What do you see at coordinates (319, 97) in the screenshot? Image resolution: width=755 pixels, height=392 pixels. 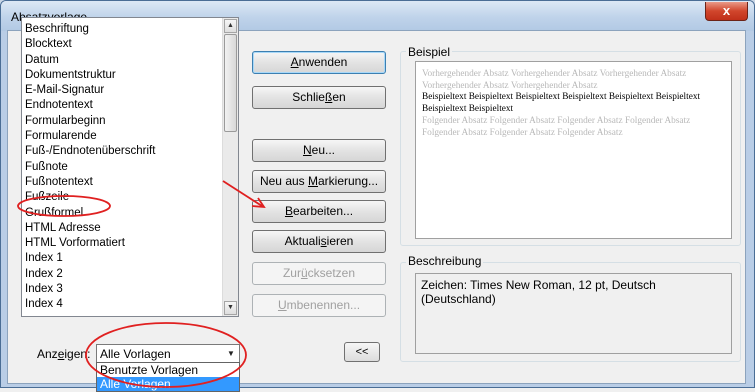 I see `close-dialog-button: Schließen` at bounding box center [319, 97].